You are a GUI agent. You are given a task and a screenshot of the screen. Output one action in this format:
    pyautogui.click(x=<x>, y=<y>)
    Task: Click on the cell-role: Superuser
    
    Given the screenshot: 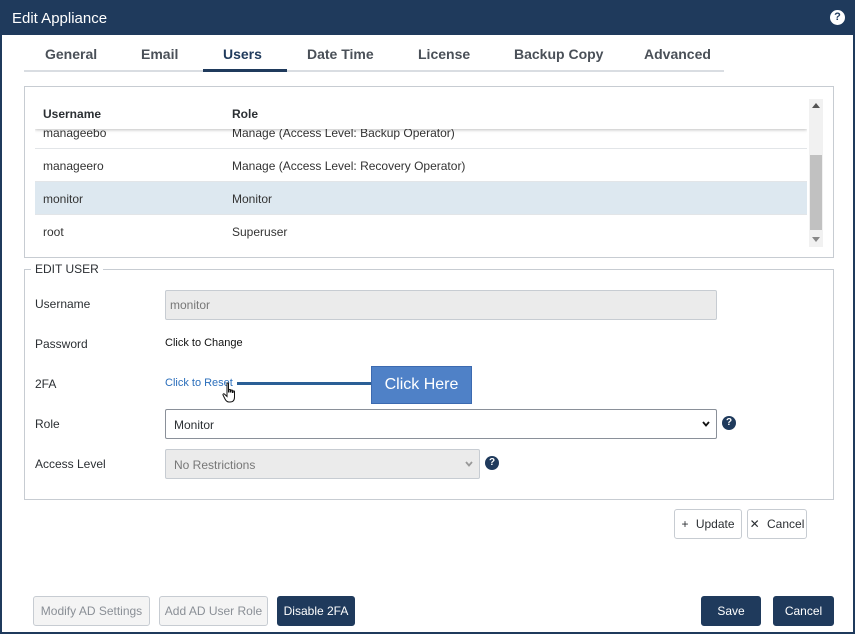 What is the action you would take?
    pyautogui.click(x=260, y=232)
    